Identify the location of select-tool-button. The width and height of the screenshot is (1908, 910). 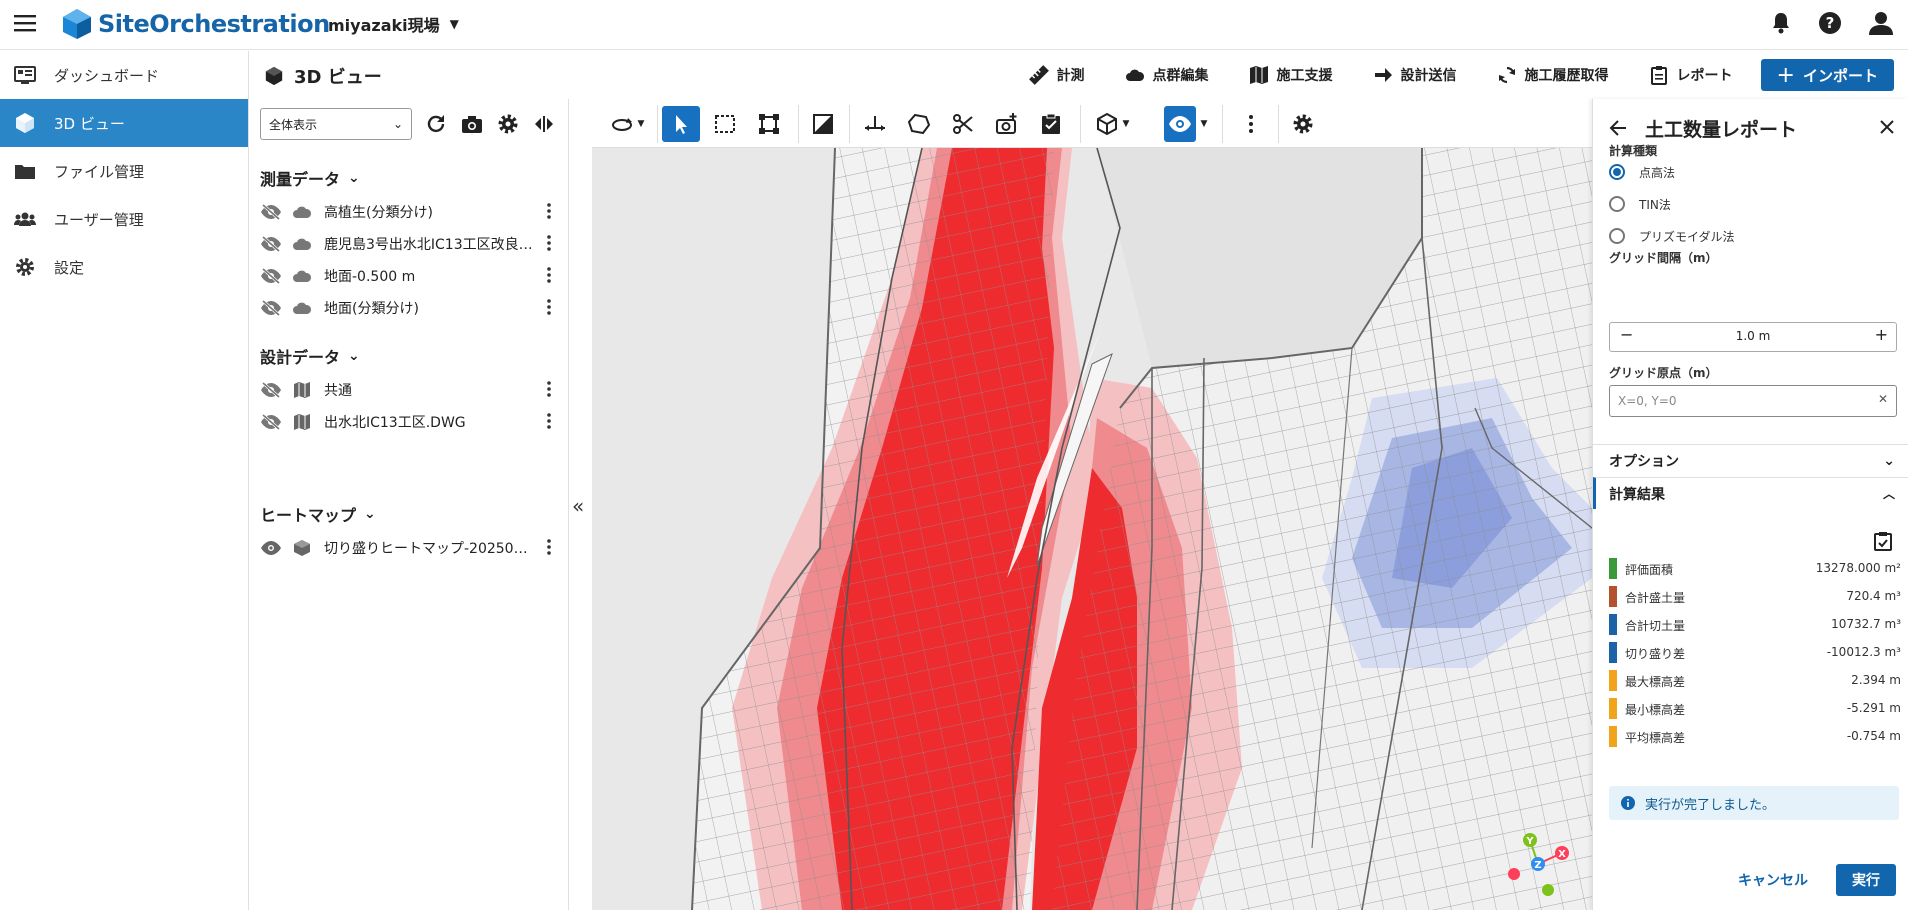
(681, 124).